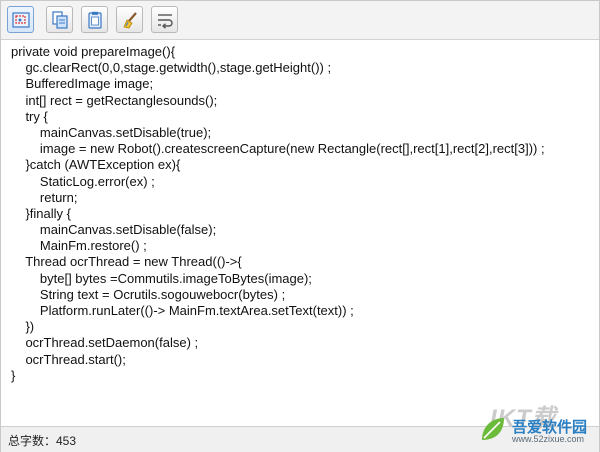 The width and height of the screenshot is (600, 452). What do you see at coordinates (68, 359) in the screenshot?
I see `code-line: ocrThread.start();` at bounding box center [68, 359].